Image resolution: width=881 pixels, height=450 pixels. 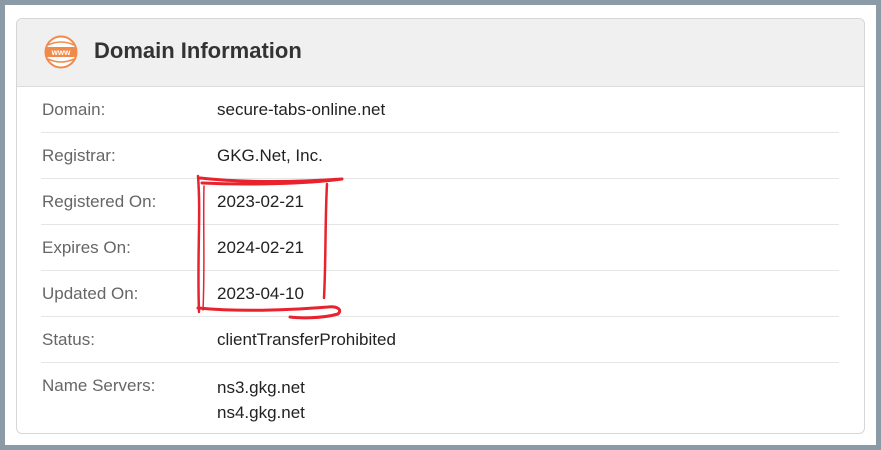 What do you see at coordinates (440, 110) in the screenshot?
I see `row-domain: Domain: secure-tabs-online.net` at bounding box center [440, 110].